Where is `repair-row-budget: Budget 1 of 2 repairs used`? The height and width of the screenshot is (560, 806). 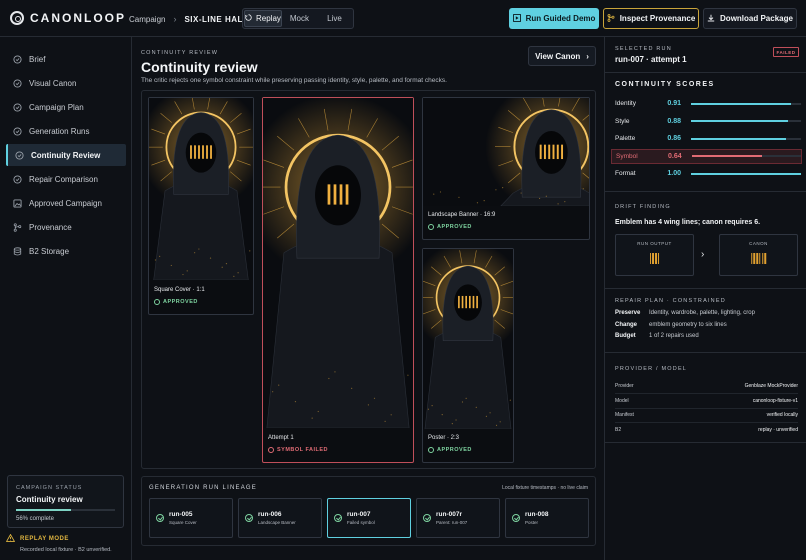
repair-row-budget: Budget 1 of 2 repairs used is located at coordinates (657, 336).